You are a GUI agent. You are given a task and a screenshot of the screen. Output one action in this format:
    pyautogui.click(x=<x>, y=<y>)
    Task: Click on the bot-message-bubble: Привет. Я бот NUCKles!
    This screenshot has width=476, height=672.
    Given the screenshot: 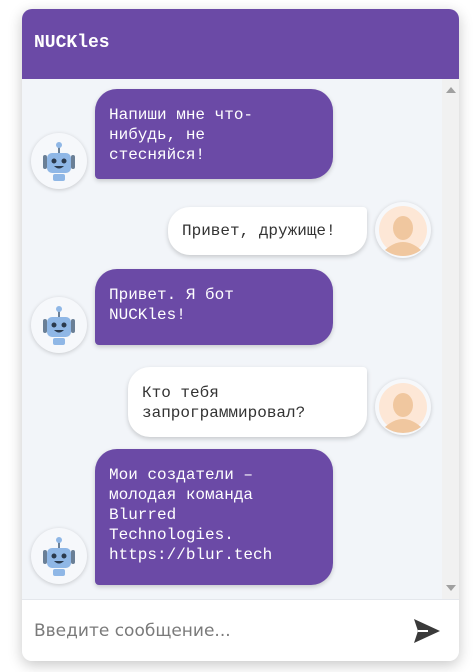 What is the action you would take?
    pyautogui.click(x=214, y=307)
    